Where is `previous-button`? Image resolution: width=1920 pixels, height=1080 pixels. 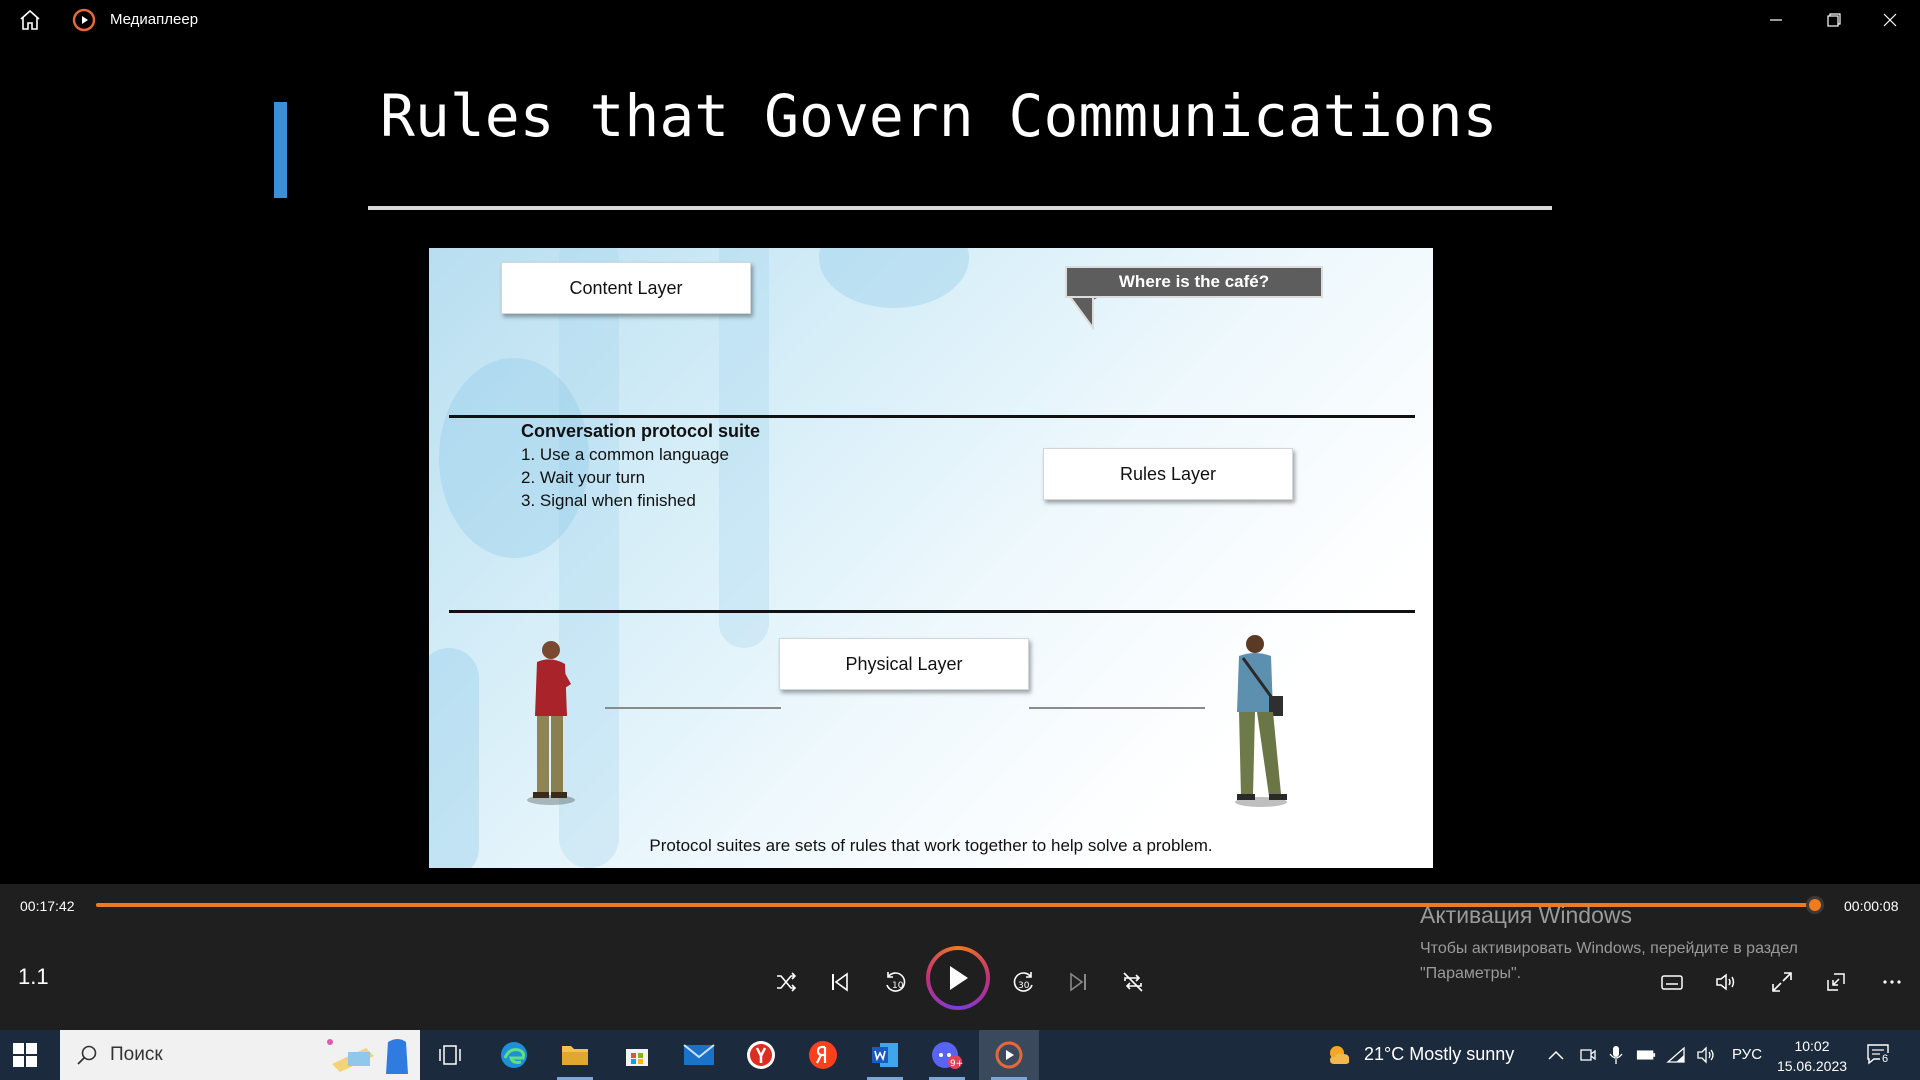
previous-button is located at coordinates (840, 982).